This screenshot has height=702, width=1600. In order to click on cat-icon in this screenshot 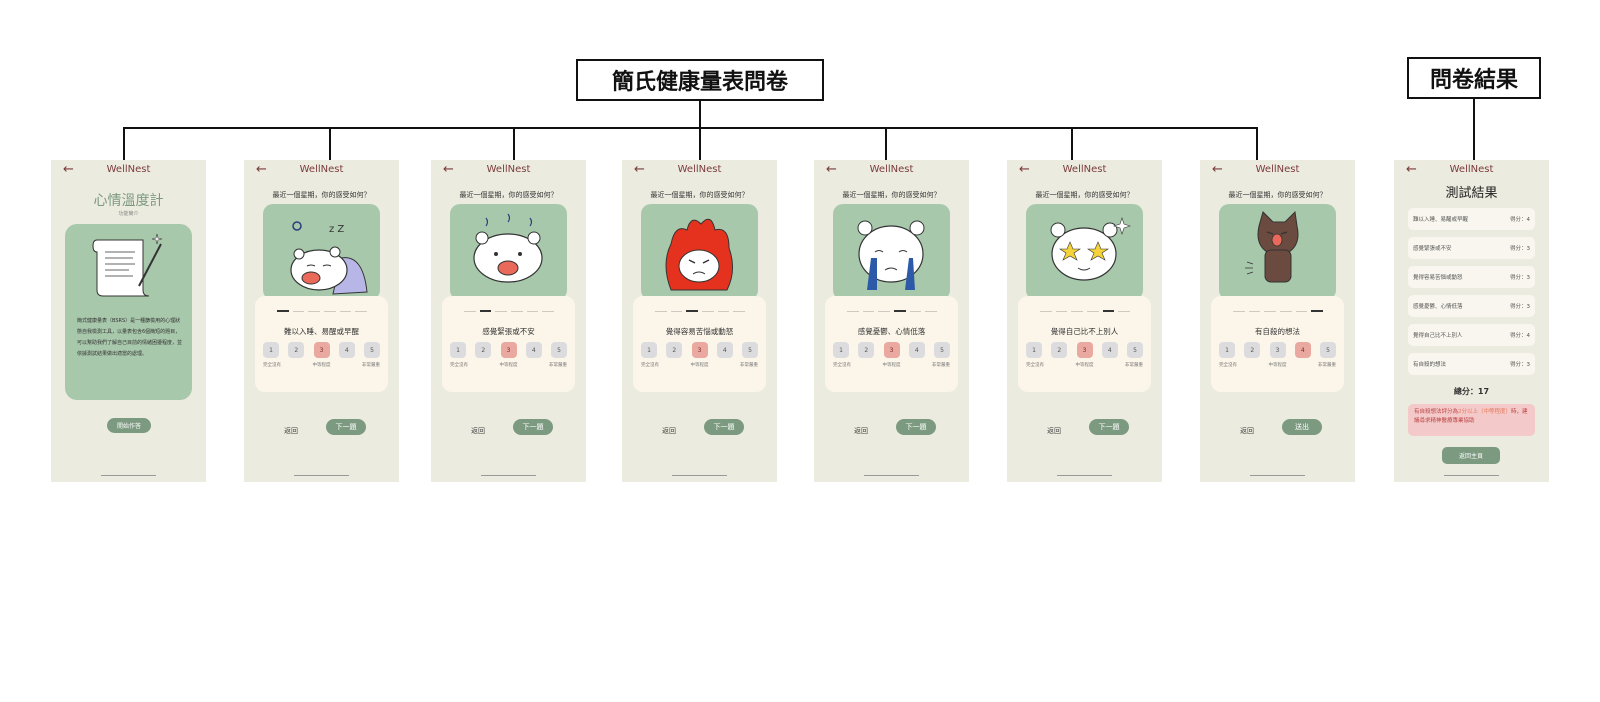, I will do `click(1277, 252)`.